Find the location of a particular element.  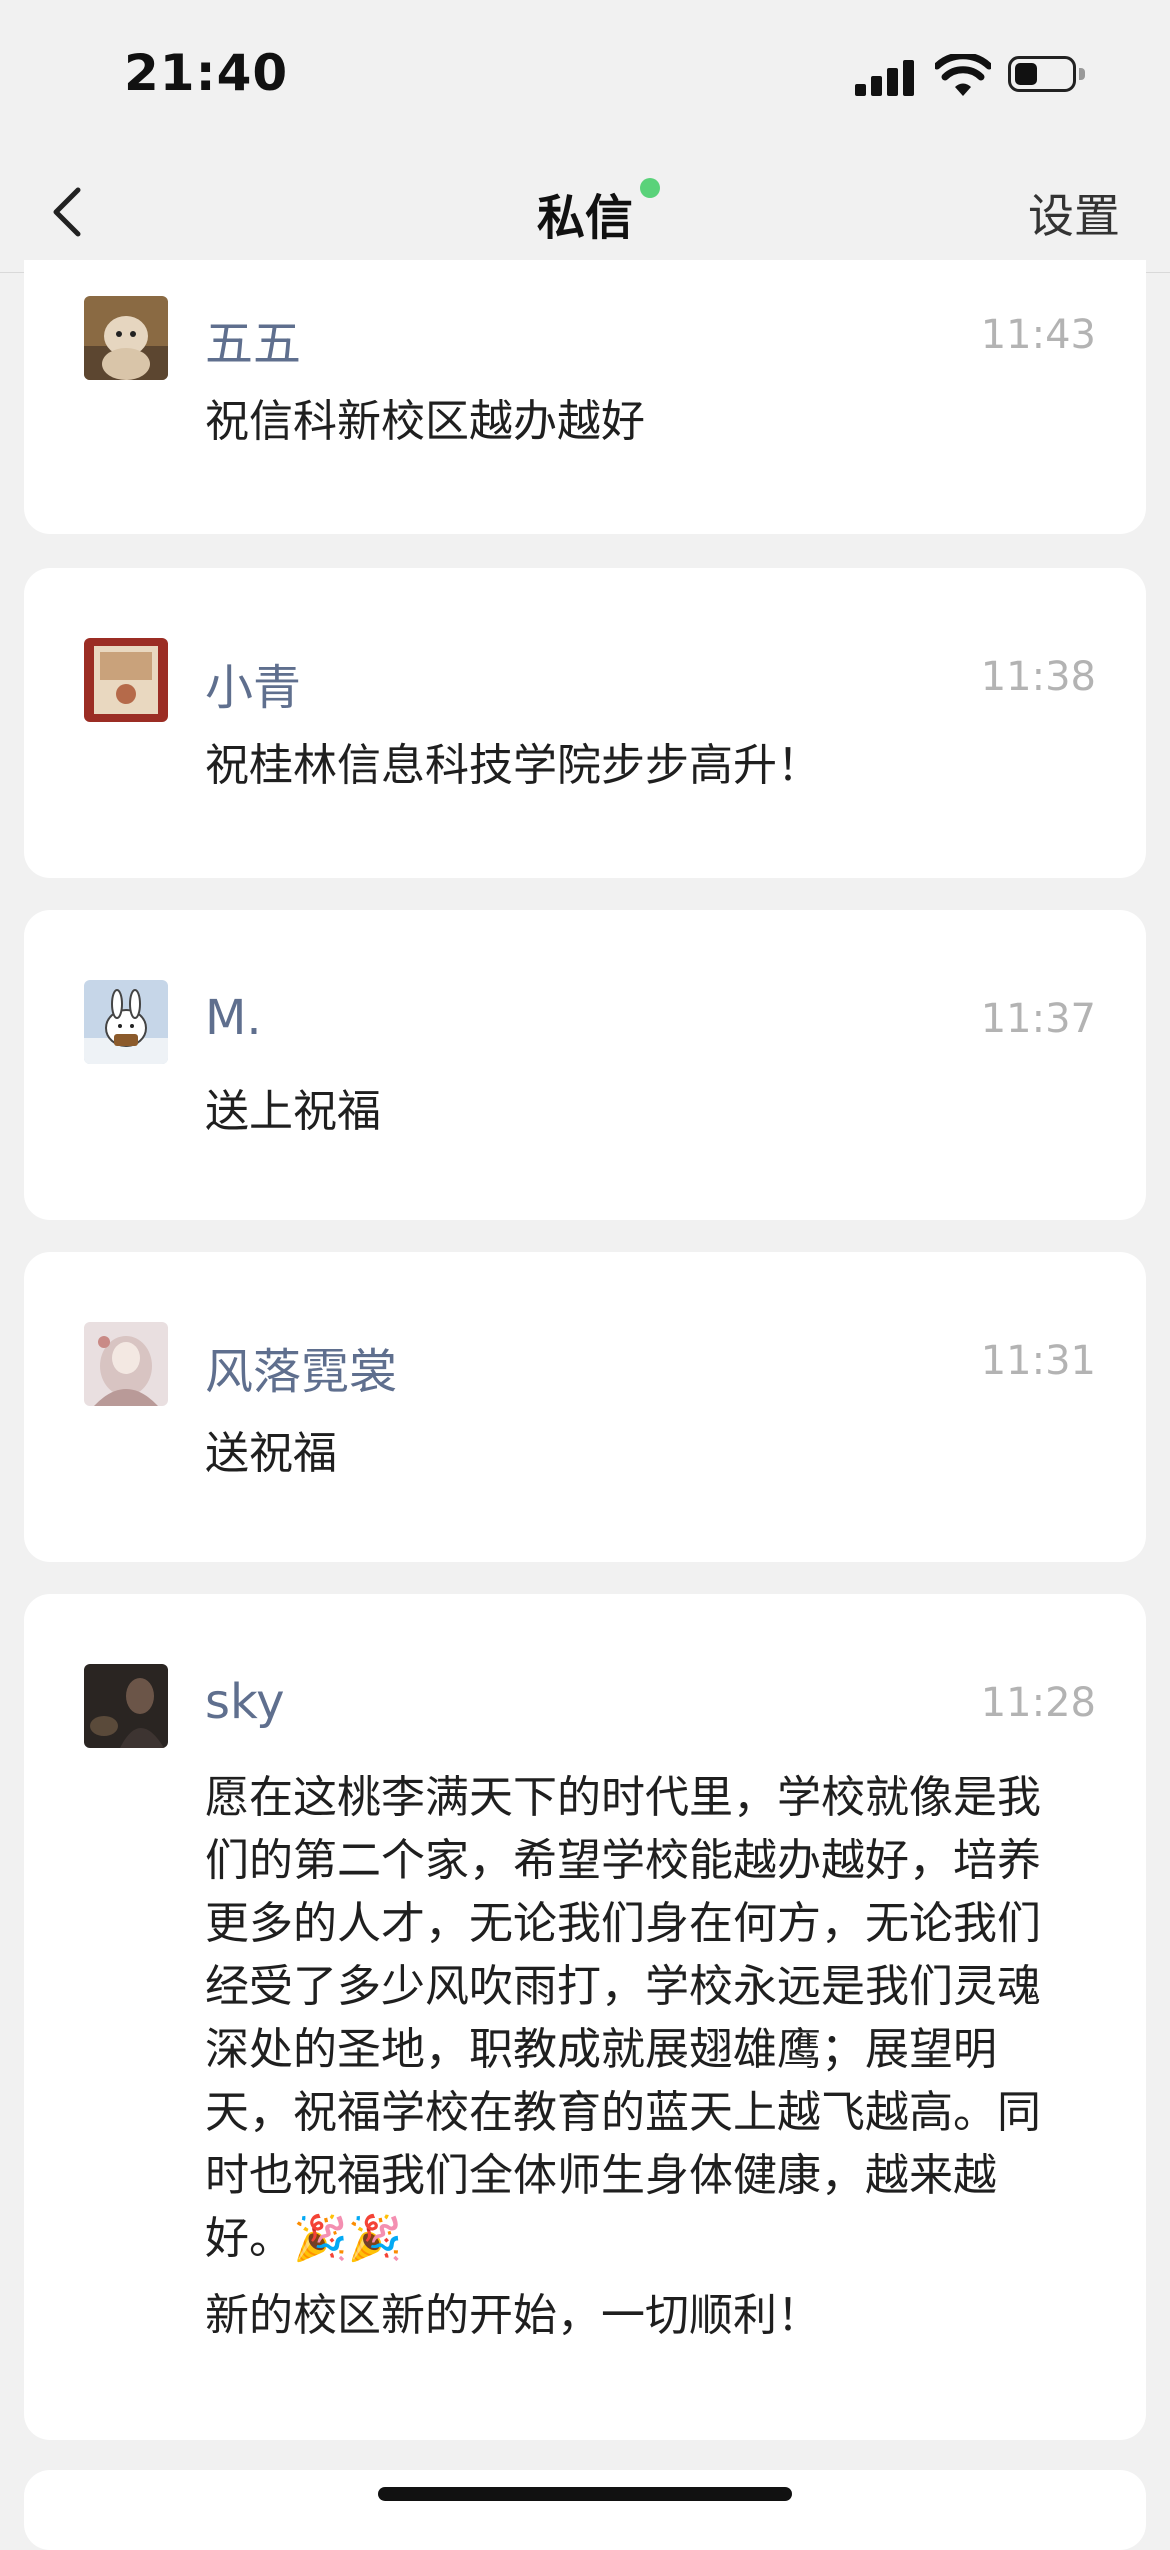

message-paragraph: 祝信科新校区越办越好 is located at coordinates (425, 421).